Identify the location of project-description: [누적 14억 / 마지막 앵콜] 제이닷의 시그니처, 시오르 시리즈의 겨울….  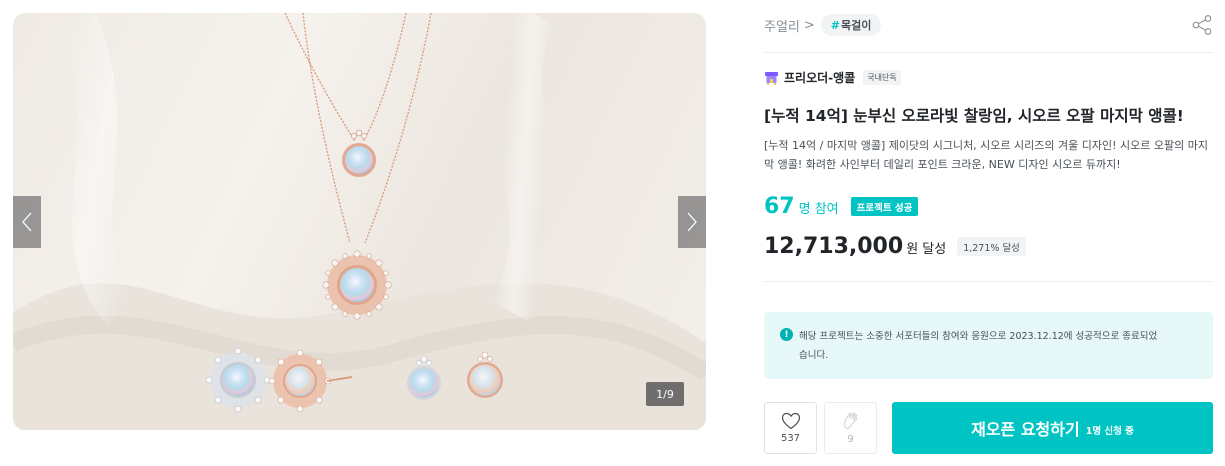
(986, 155).